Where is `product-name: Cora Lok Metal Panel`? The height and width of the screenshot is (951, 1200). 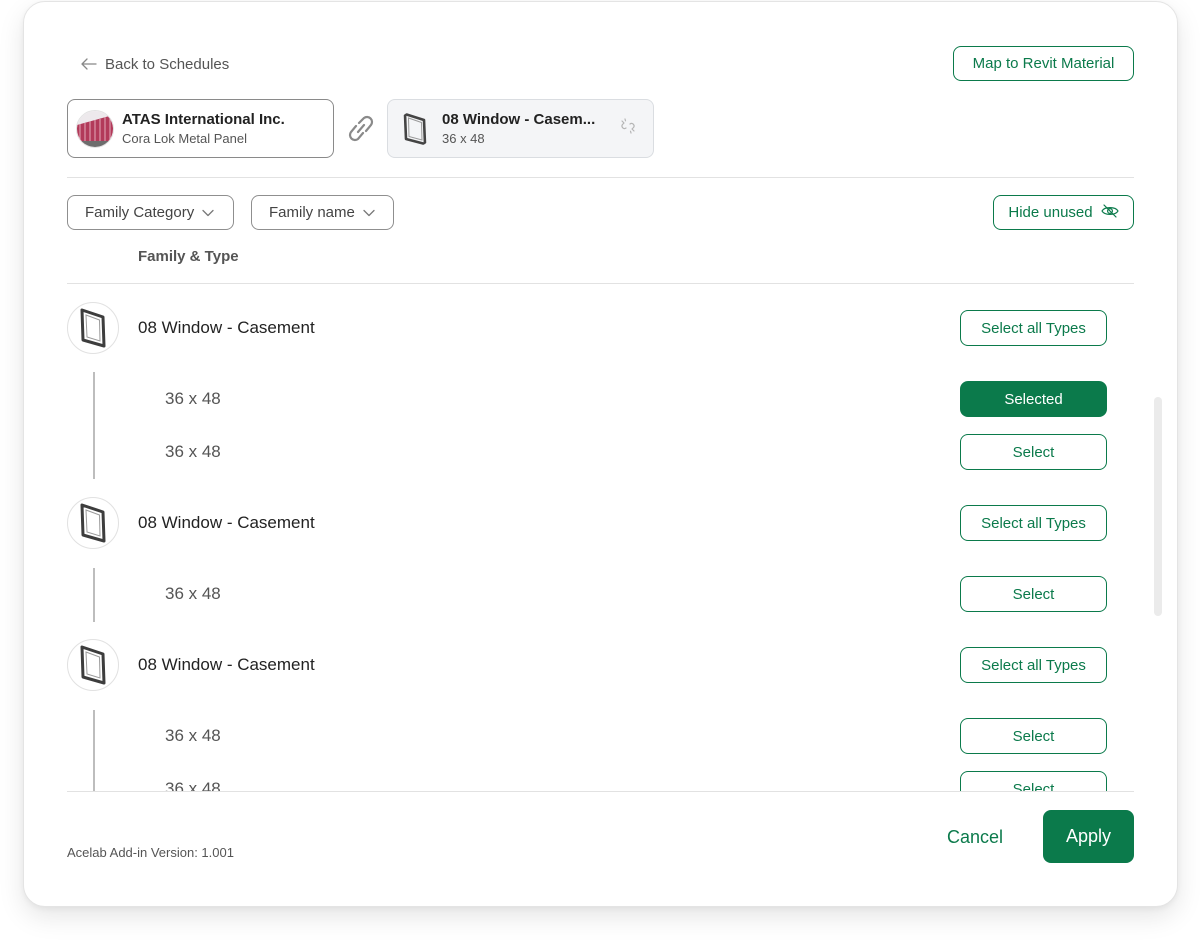
product-name: Cora Lok Metal Panel is located at coordinates (185, 138).